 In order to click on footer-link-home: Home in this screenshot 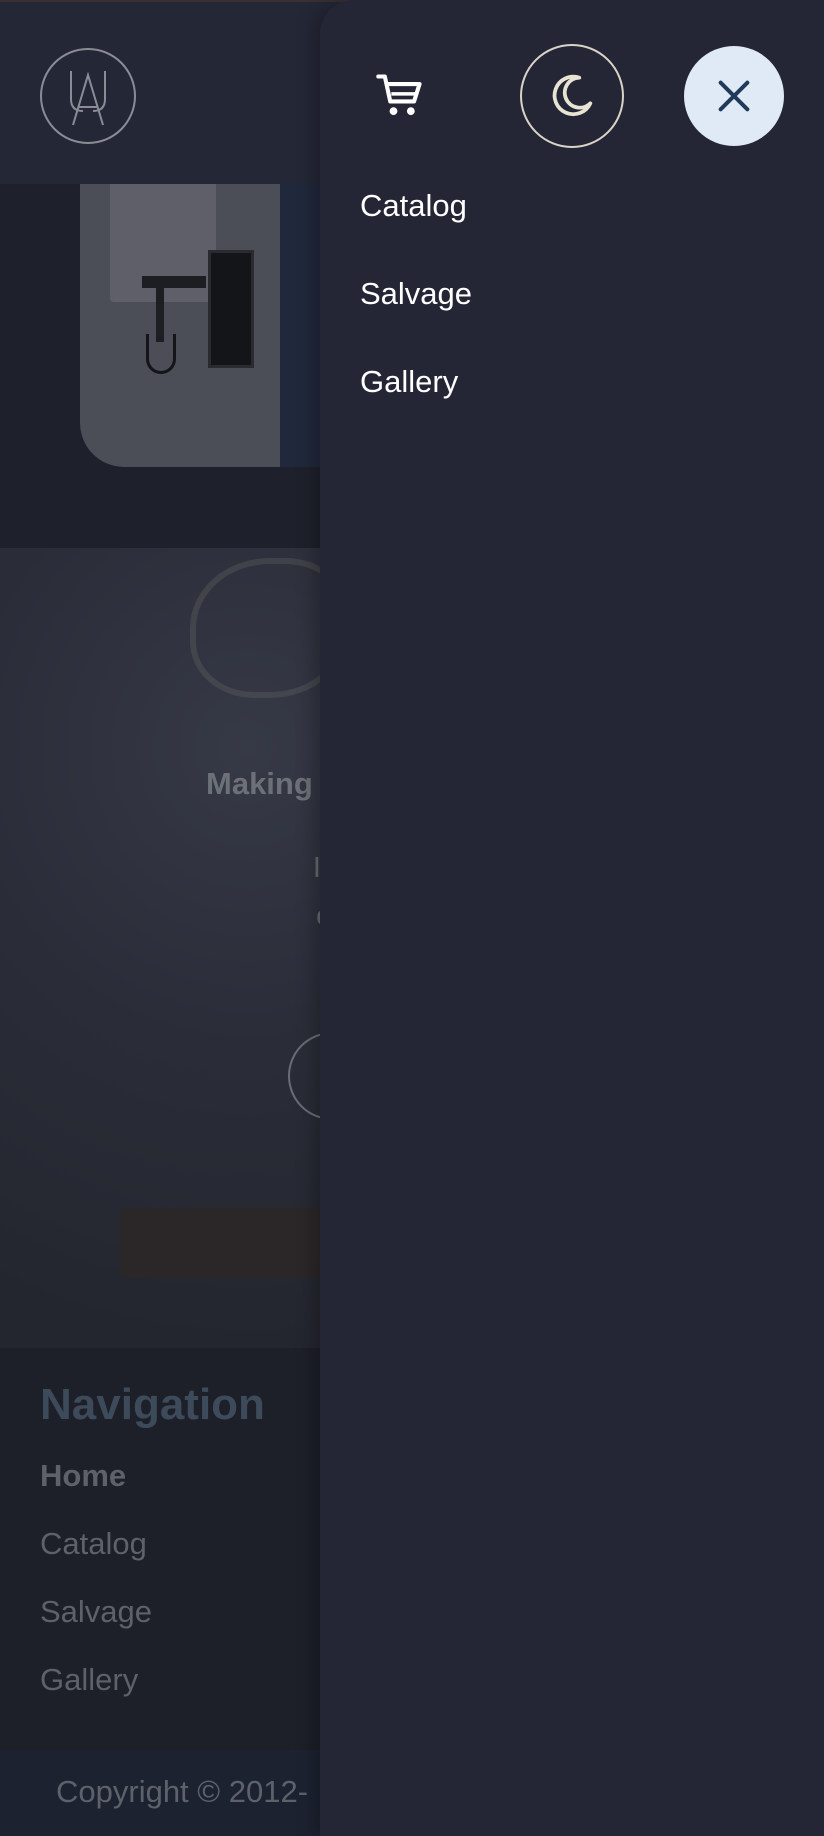, I will do `click(83, 1476)`.